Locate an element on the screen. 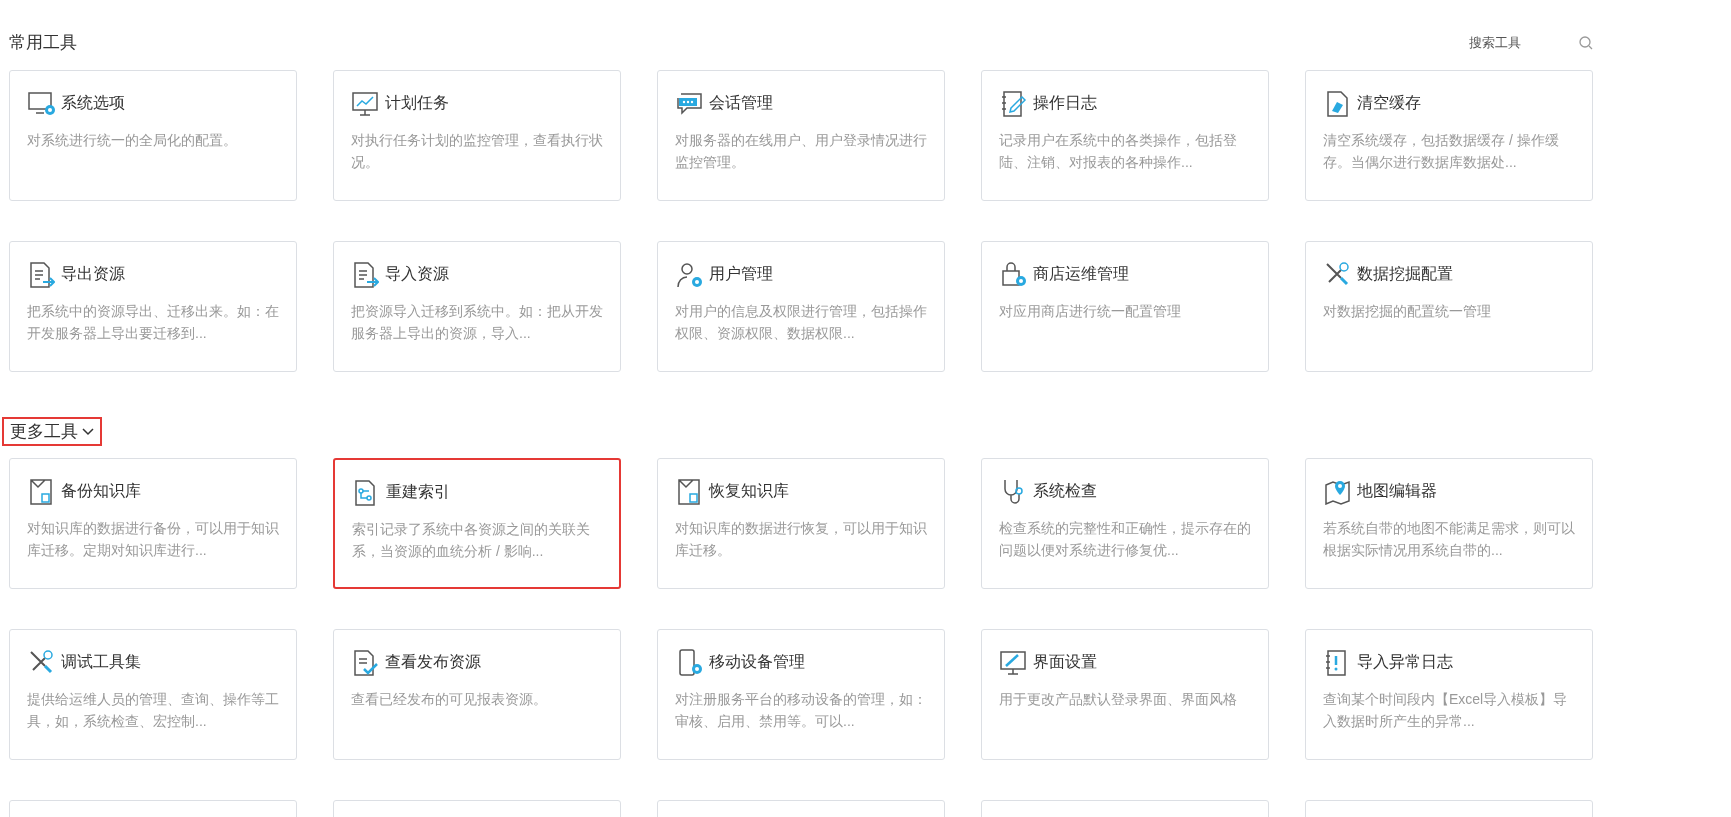 The width and height of the screenshot is (1731, 817). card-title: 用户管理 is located at coordinates (741, 274).